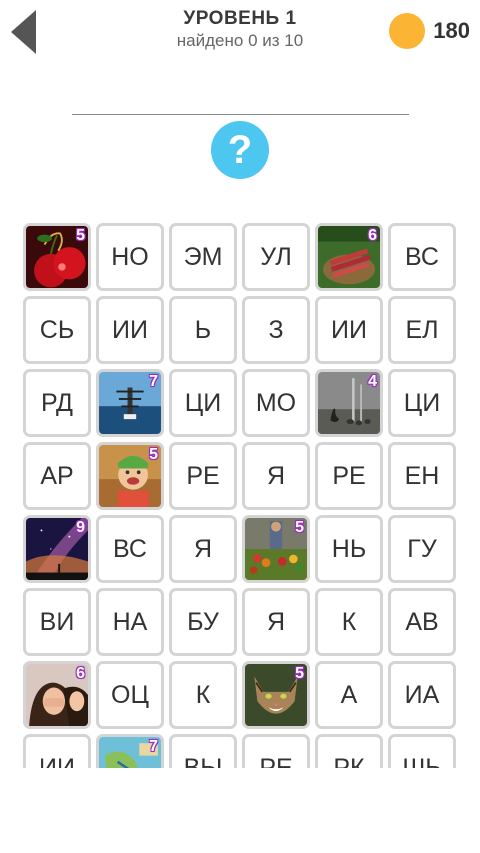 This screenshot has height=853, width=480. Describe the element at coordinates (240, 114) in the screenshot. I see `answer-line` at that location.